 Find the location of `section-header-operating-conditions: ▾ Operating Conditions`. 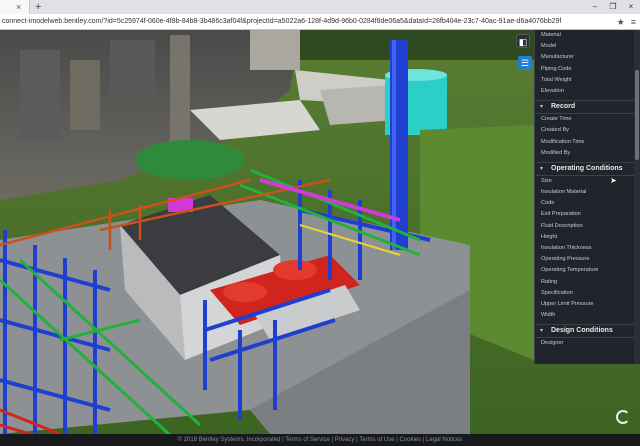

section-header-operating-conditions: ▾ Operating Conditions is located at coordinates (584, 168).